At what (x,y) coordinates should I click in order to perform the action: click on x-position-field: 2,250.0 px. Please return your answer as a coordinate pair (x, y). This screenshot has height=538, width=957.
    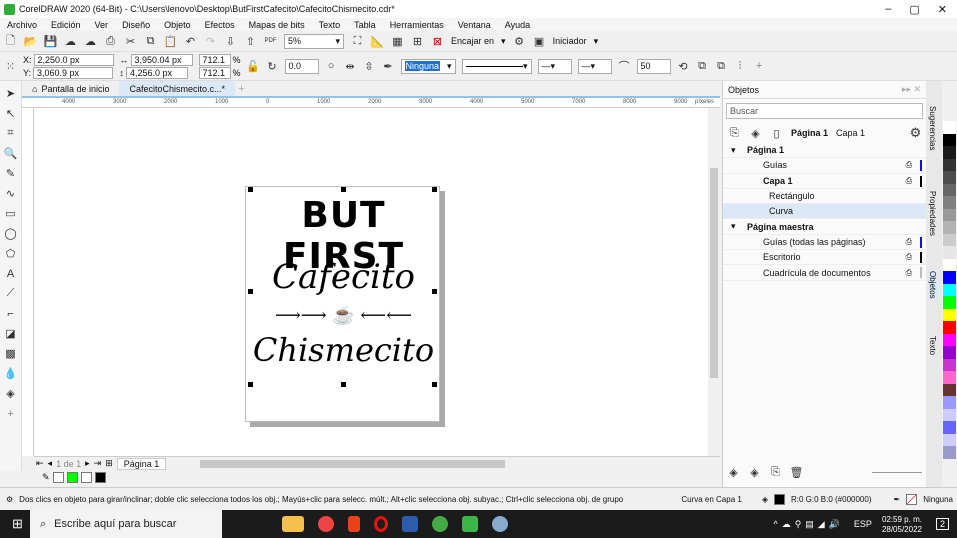
    Looking at the image, I should click on (73, 59).